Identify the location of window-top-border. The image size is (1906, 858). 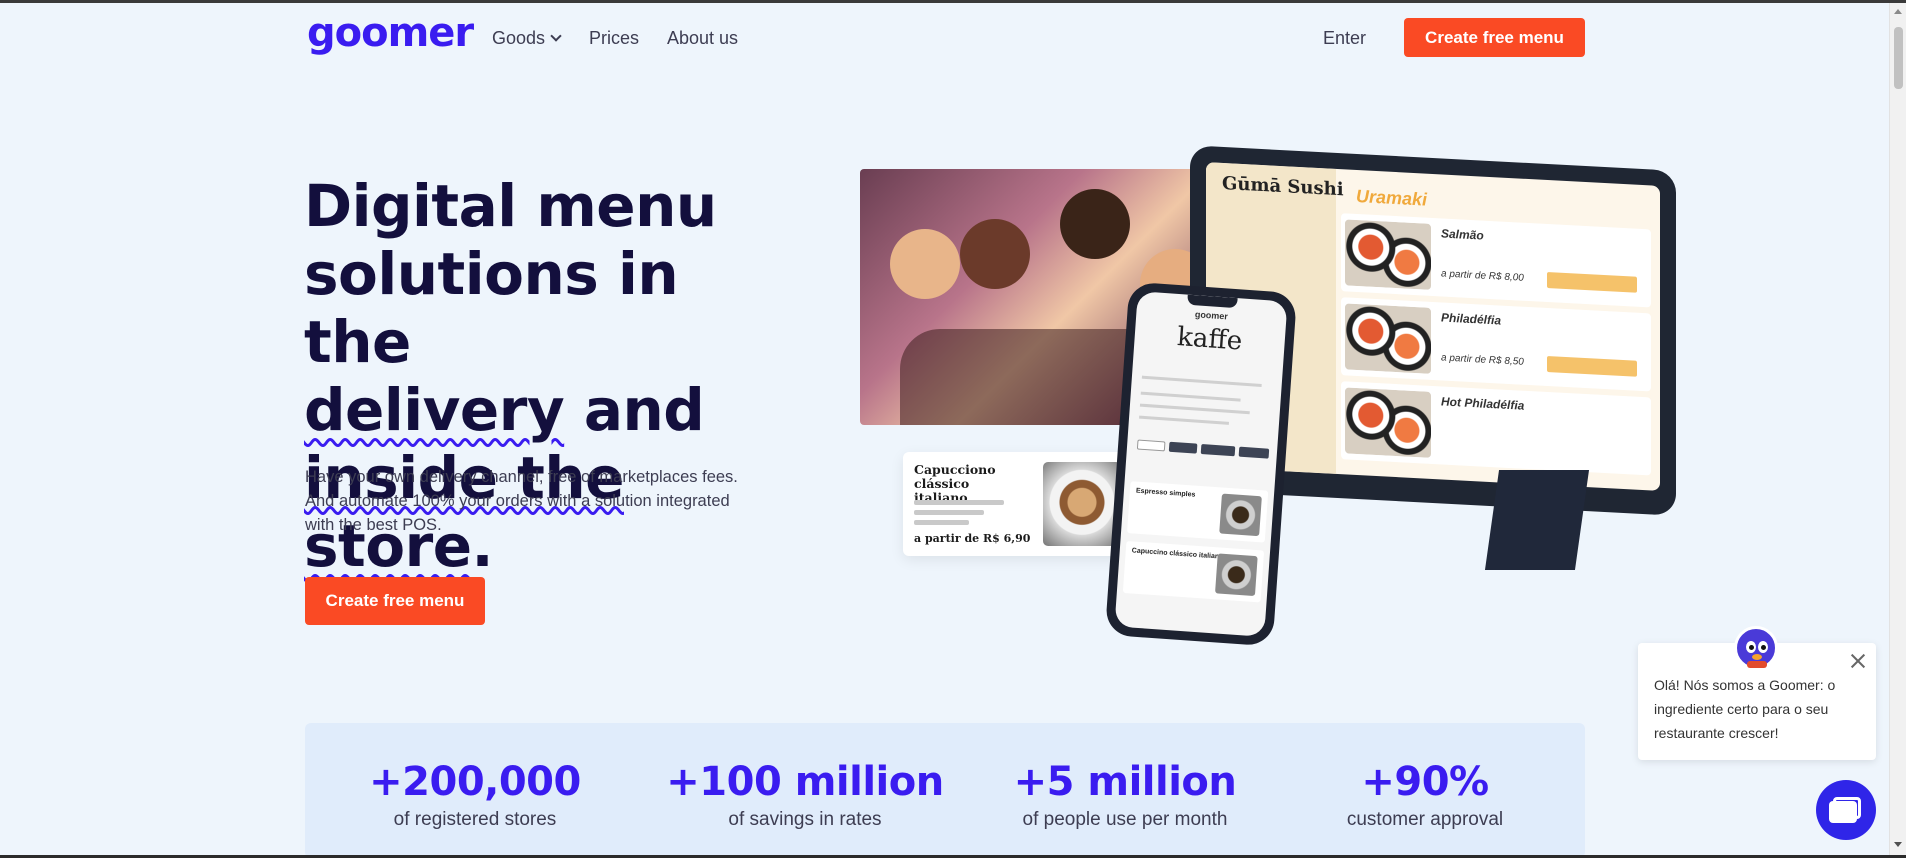
(953, 1).